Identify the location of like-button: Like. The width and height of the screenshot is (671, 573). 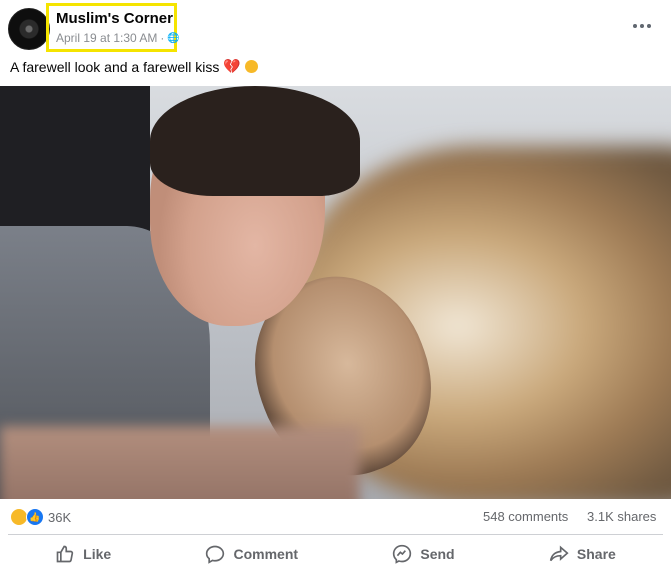
(83, 554).